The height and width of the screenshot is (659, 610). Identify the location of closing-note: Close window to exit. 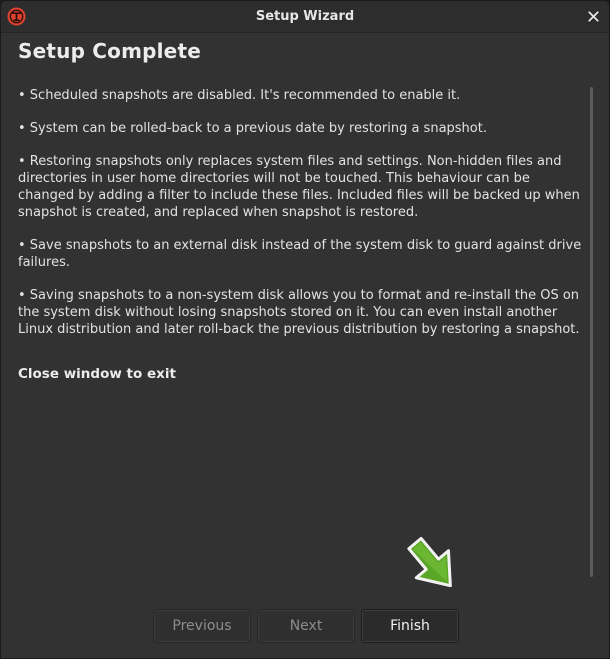
(97, 374).